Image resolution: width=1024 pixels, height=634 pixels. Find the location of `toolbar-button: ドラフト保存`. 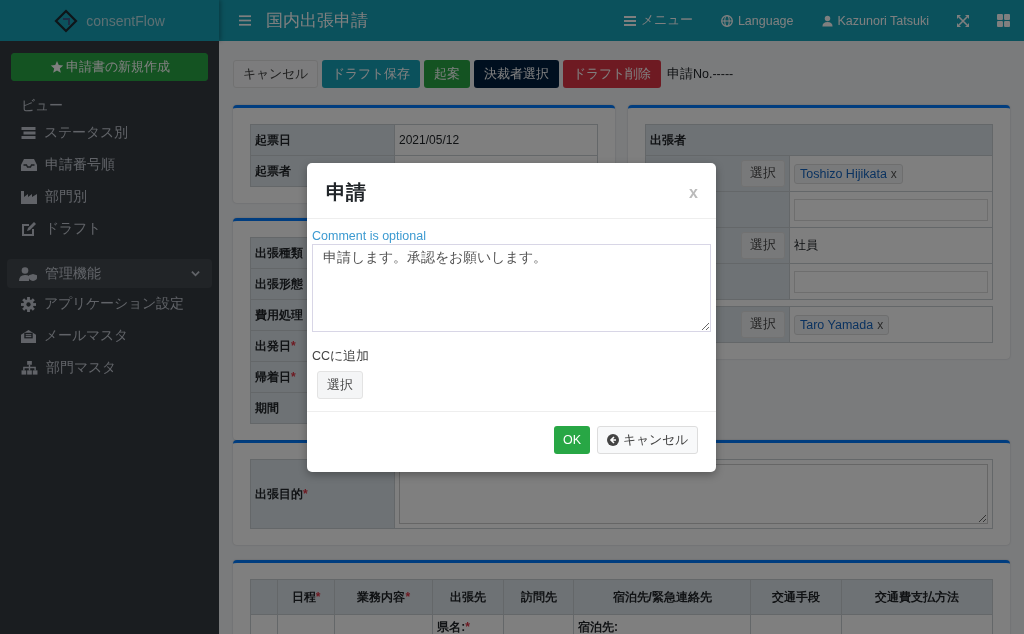

toolbar-button: ドラフト保存 is located at coordinates (371, 74).